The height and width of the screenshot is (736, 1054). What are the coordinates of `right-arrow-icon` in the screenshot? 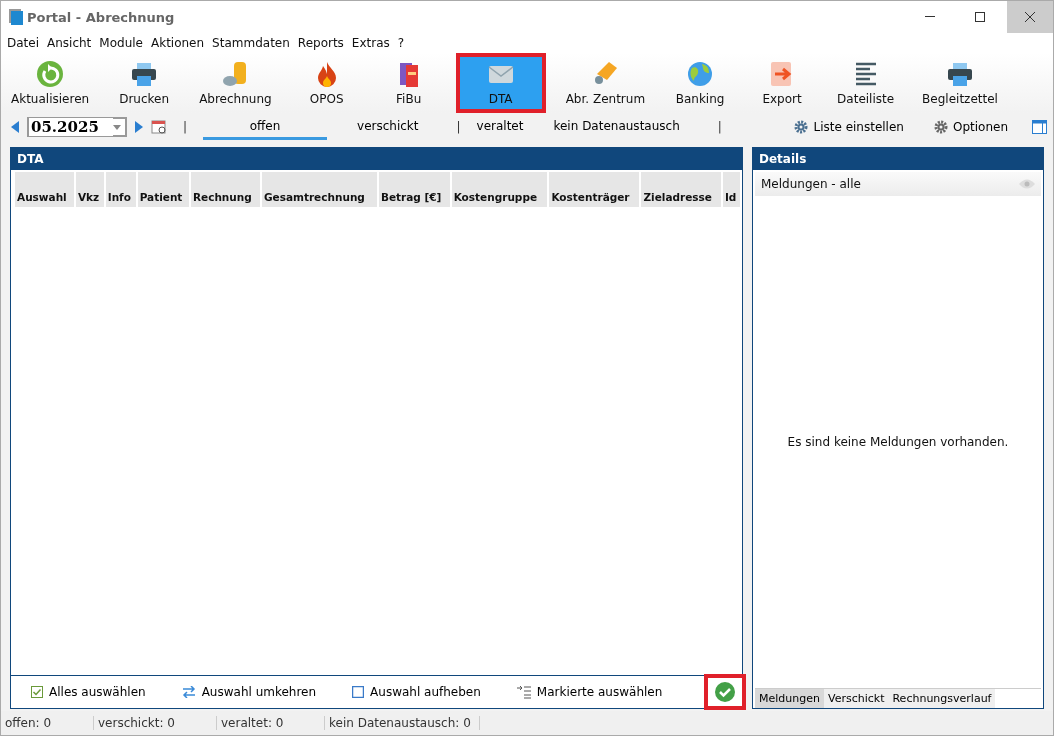 It's located at (139, 127).